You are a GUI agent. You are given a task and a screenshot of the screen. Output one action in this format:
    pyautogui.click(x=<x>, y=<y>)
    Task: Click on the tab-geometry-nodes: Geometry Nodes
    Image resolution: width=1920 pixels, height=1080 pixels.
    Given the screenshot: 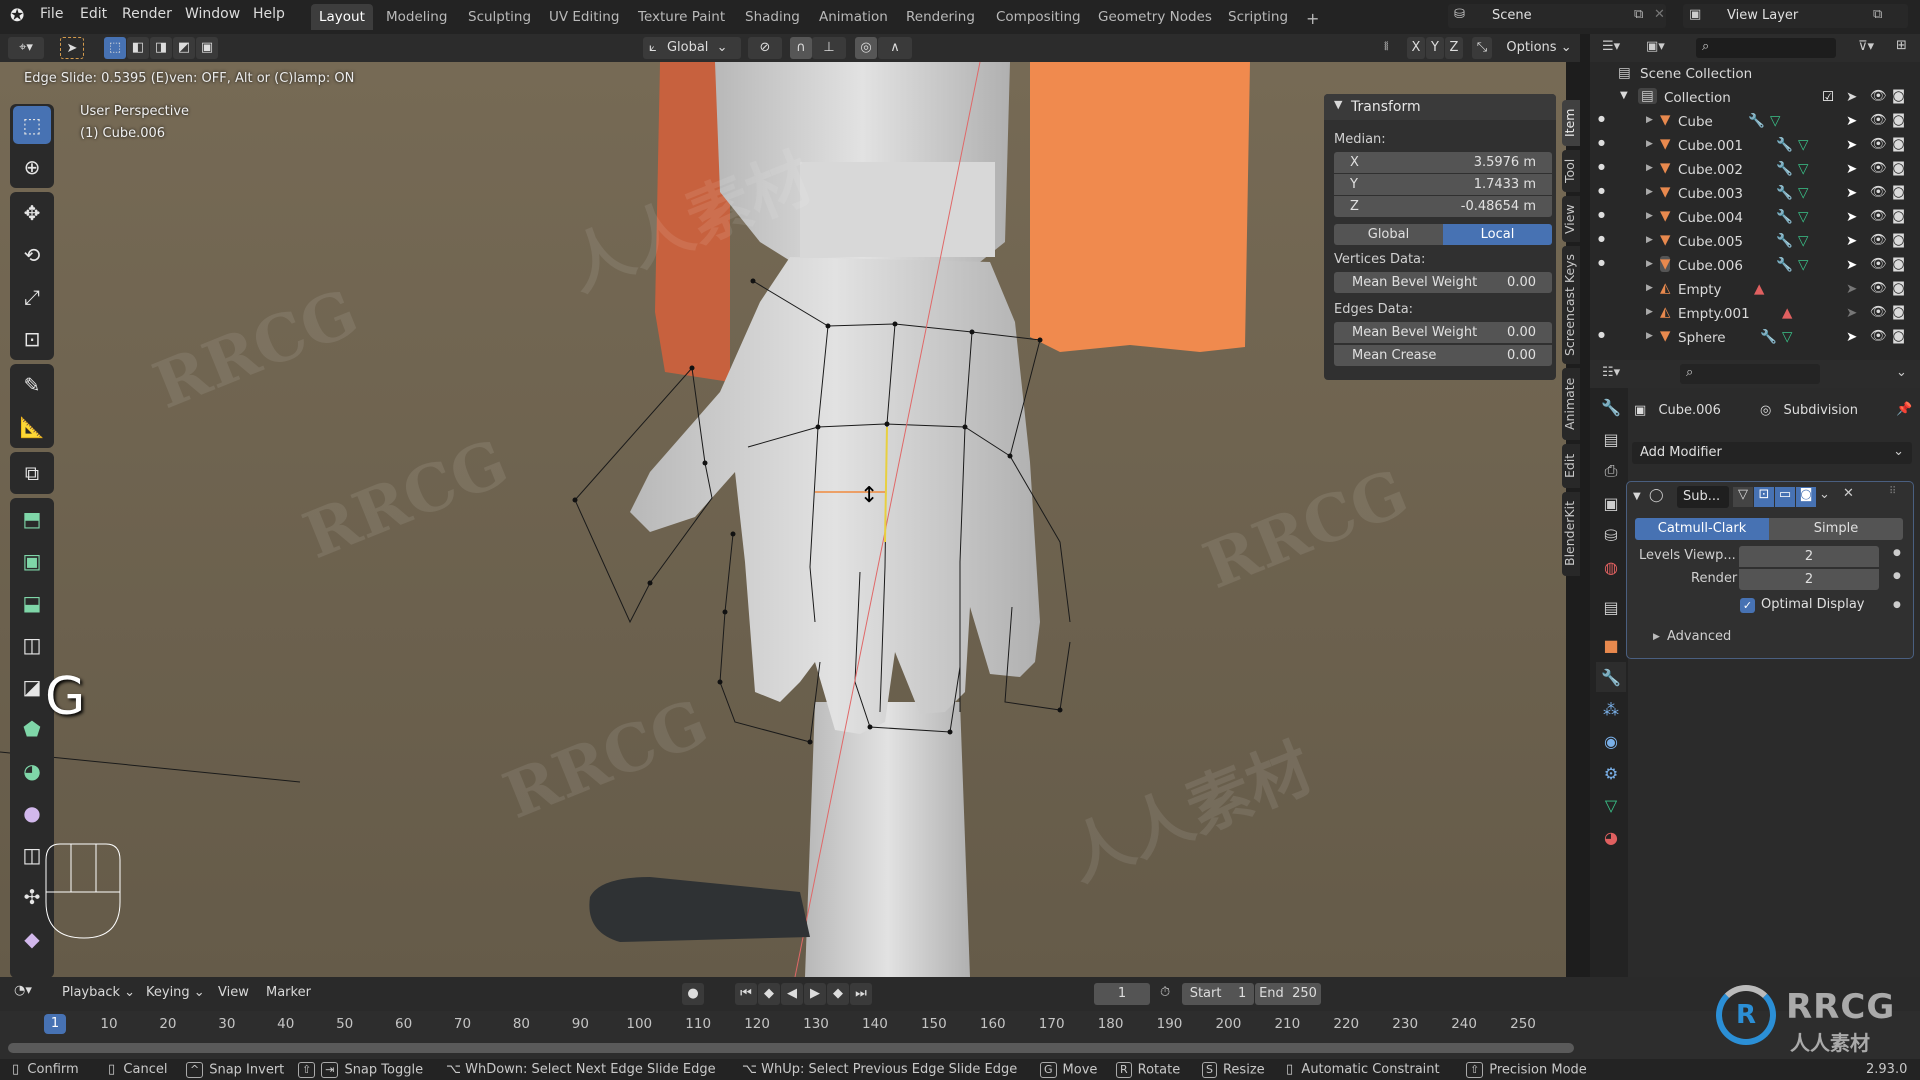 What is the action you would take?
    pyautogui.click(x=1155, y=17)
    